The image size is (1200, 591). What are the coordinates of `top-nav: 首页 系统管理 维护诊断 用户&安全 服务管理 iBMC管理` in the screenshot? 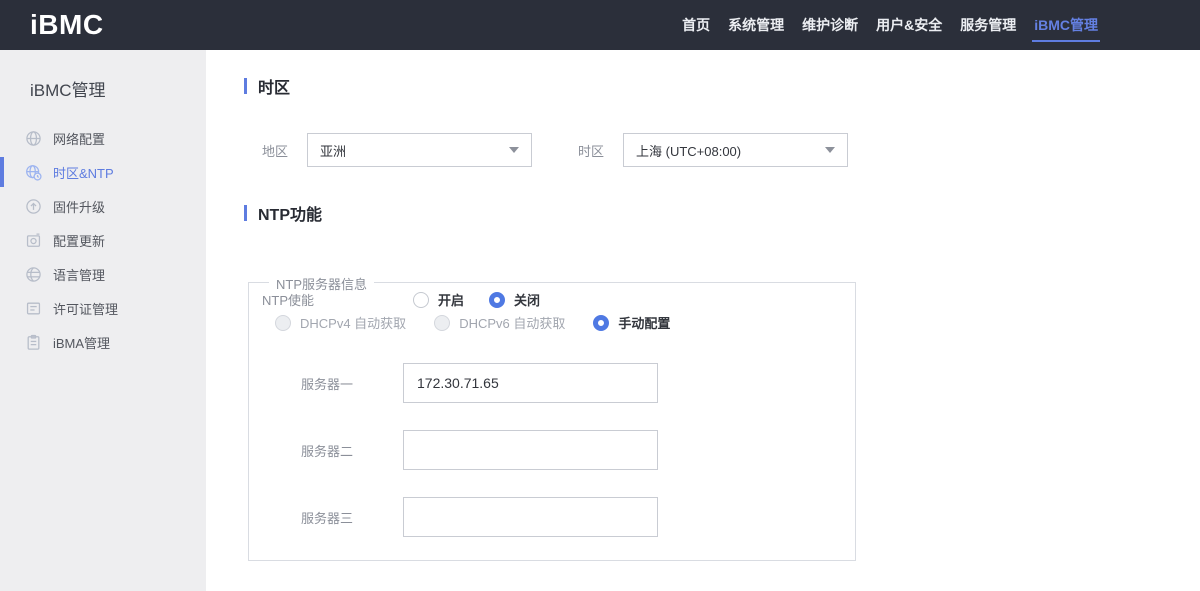 It's located at (890, 25).